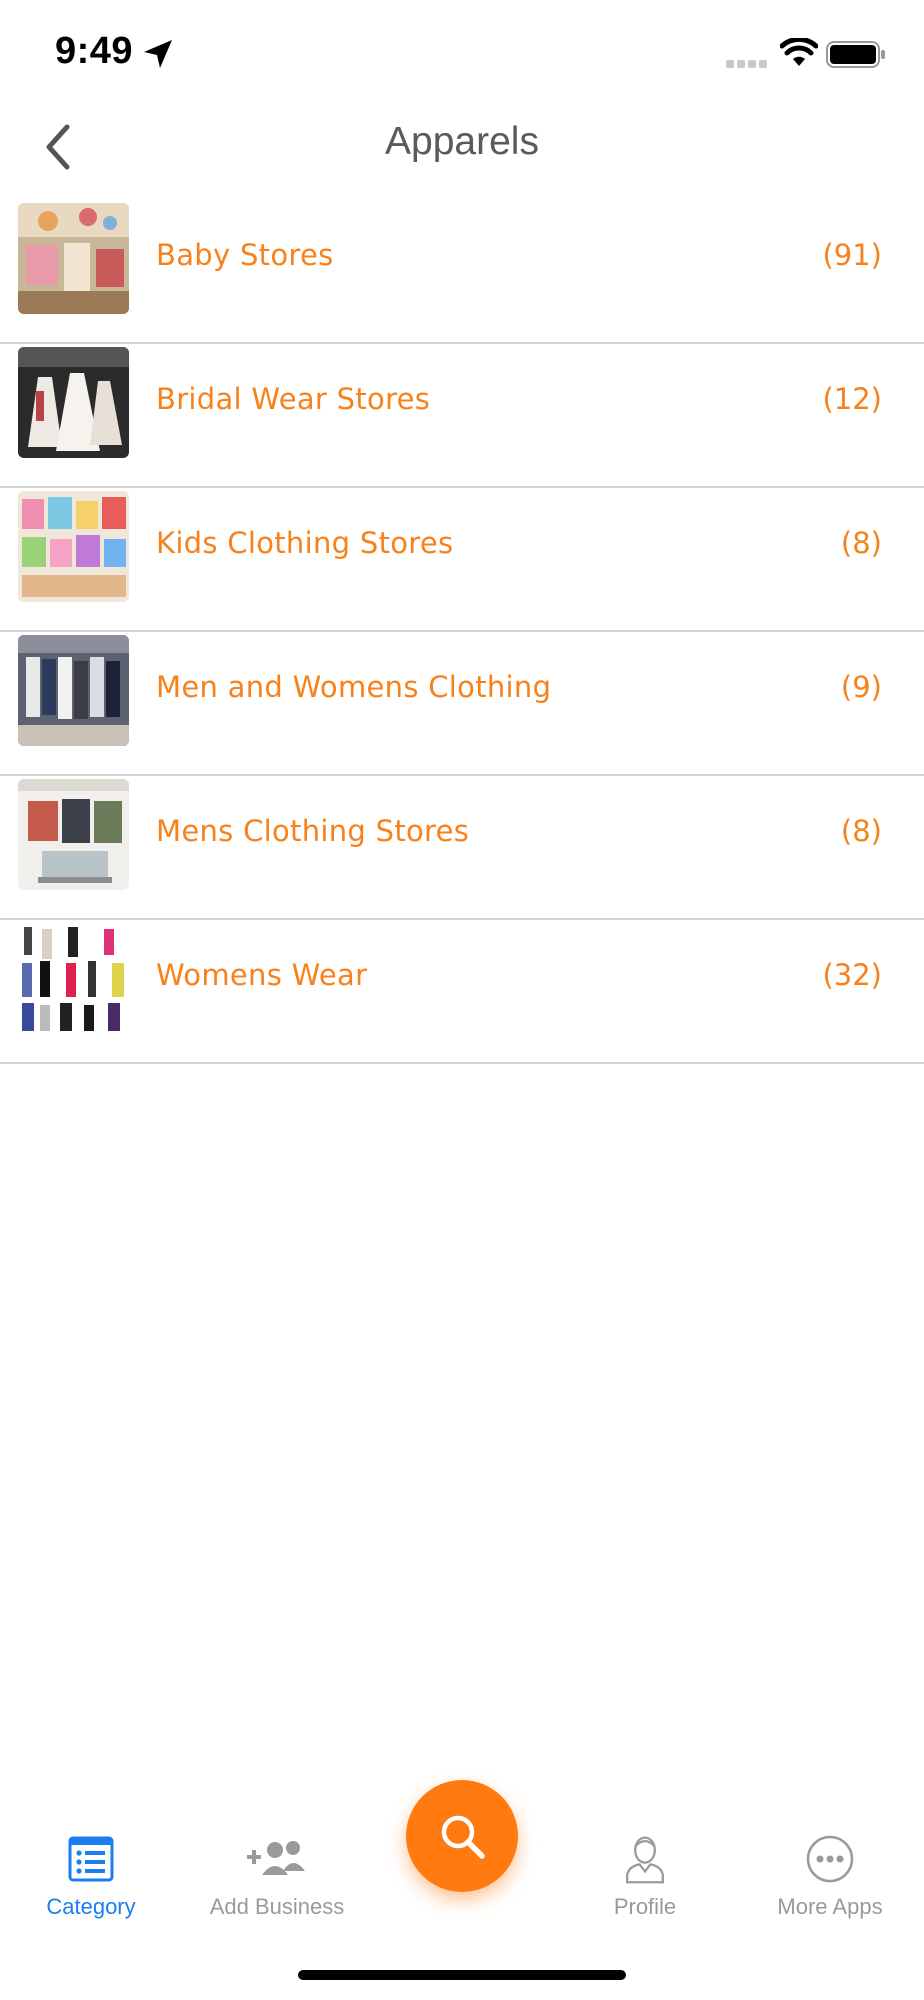 The height and width of the screenshot is (2000, 924). I want to click on tab-label: Category, so click(91, 1906).